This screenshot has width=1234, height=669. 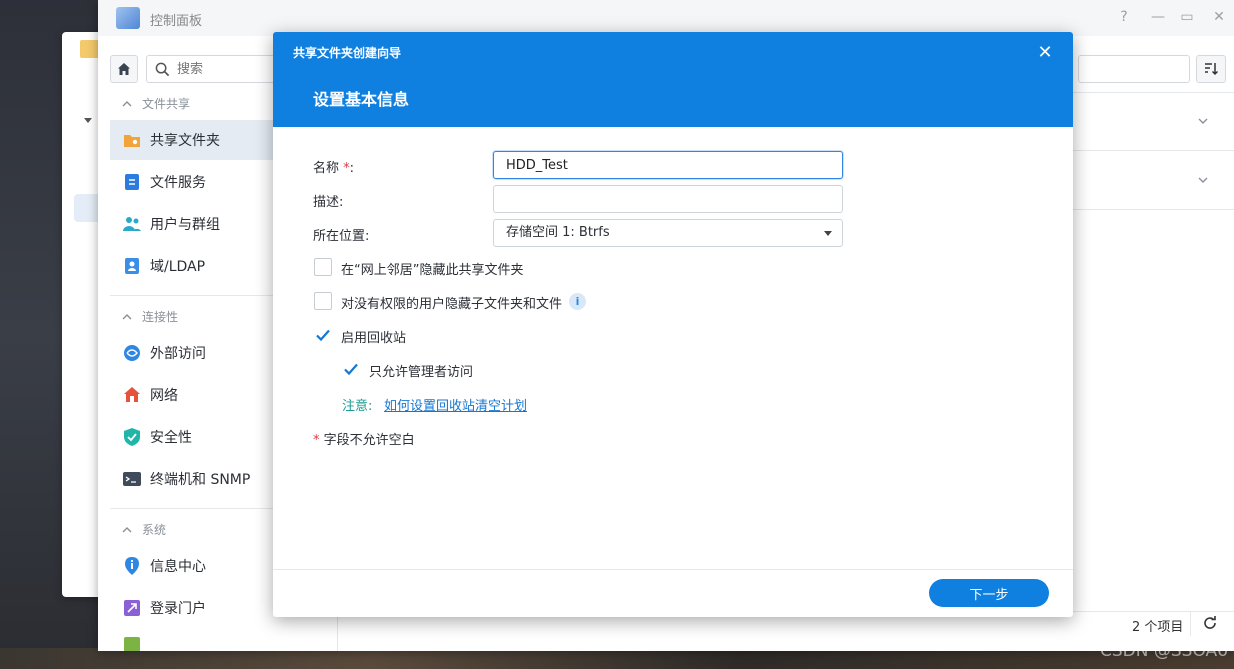 I want to click on home-icon, so click(x=124, y=69).